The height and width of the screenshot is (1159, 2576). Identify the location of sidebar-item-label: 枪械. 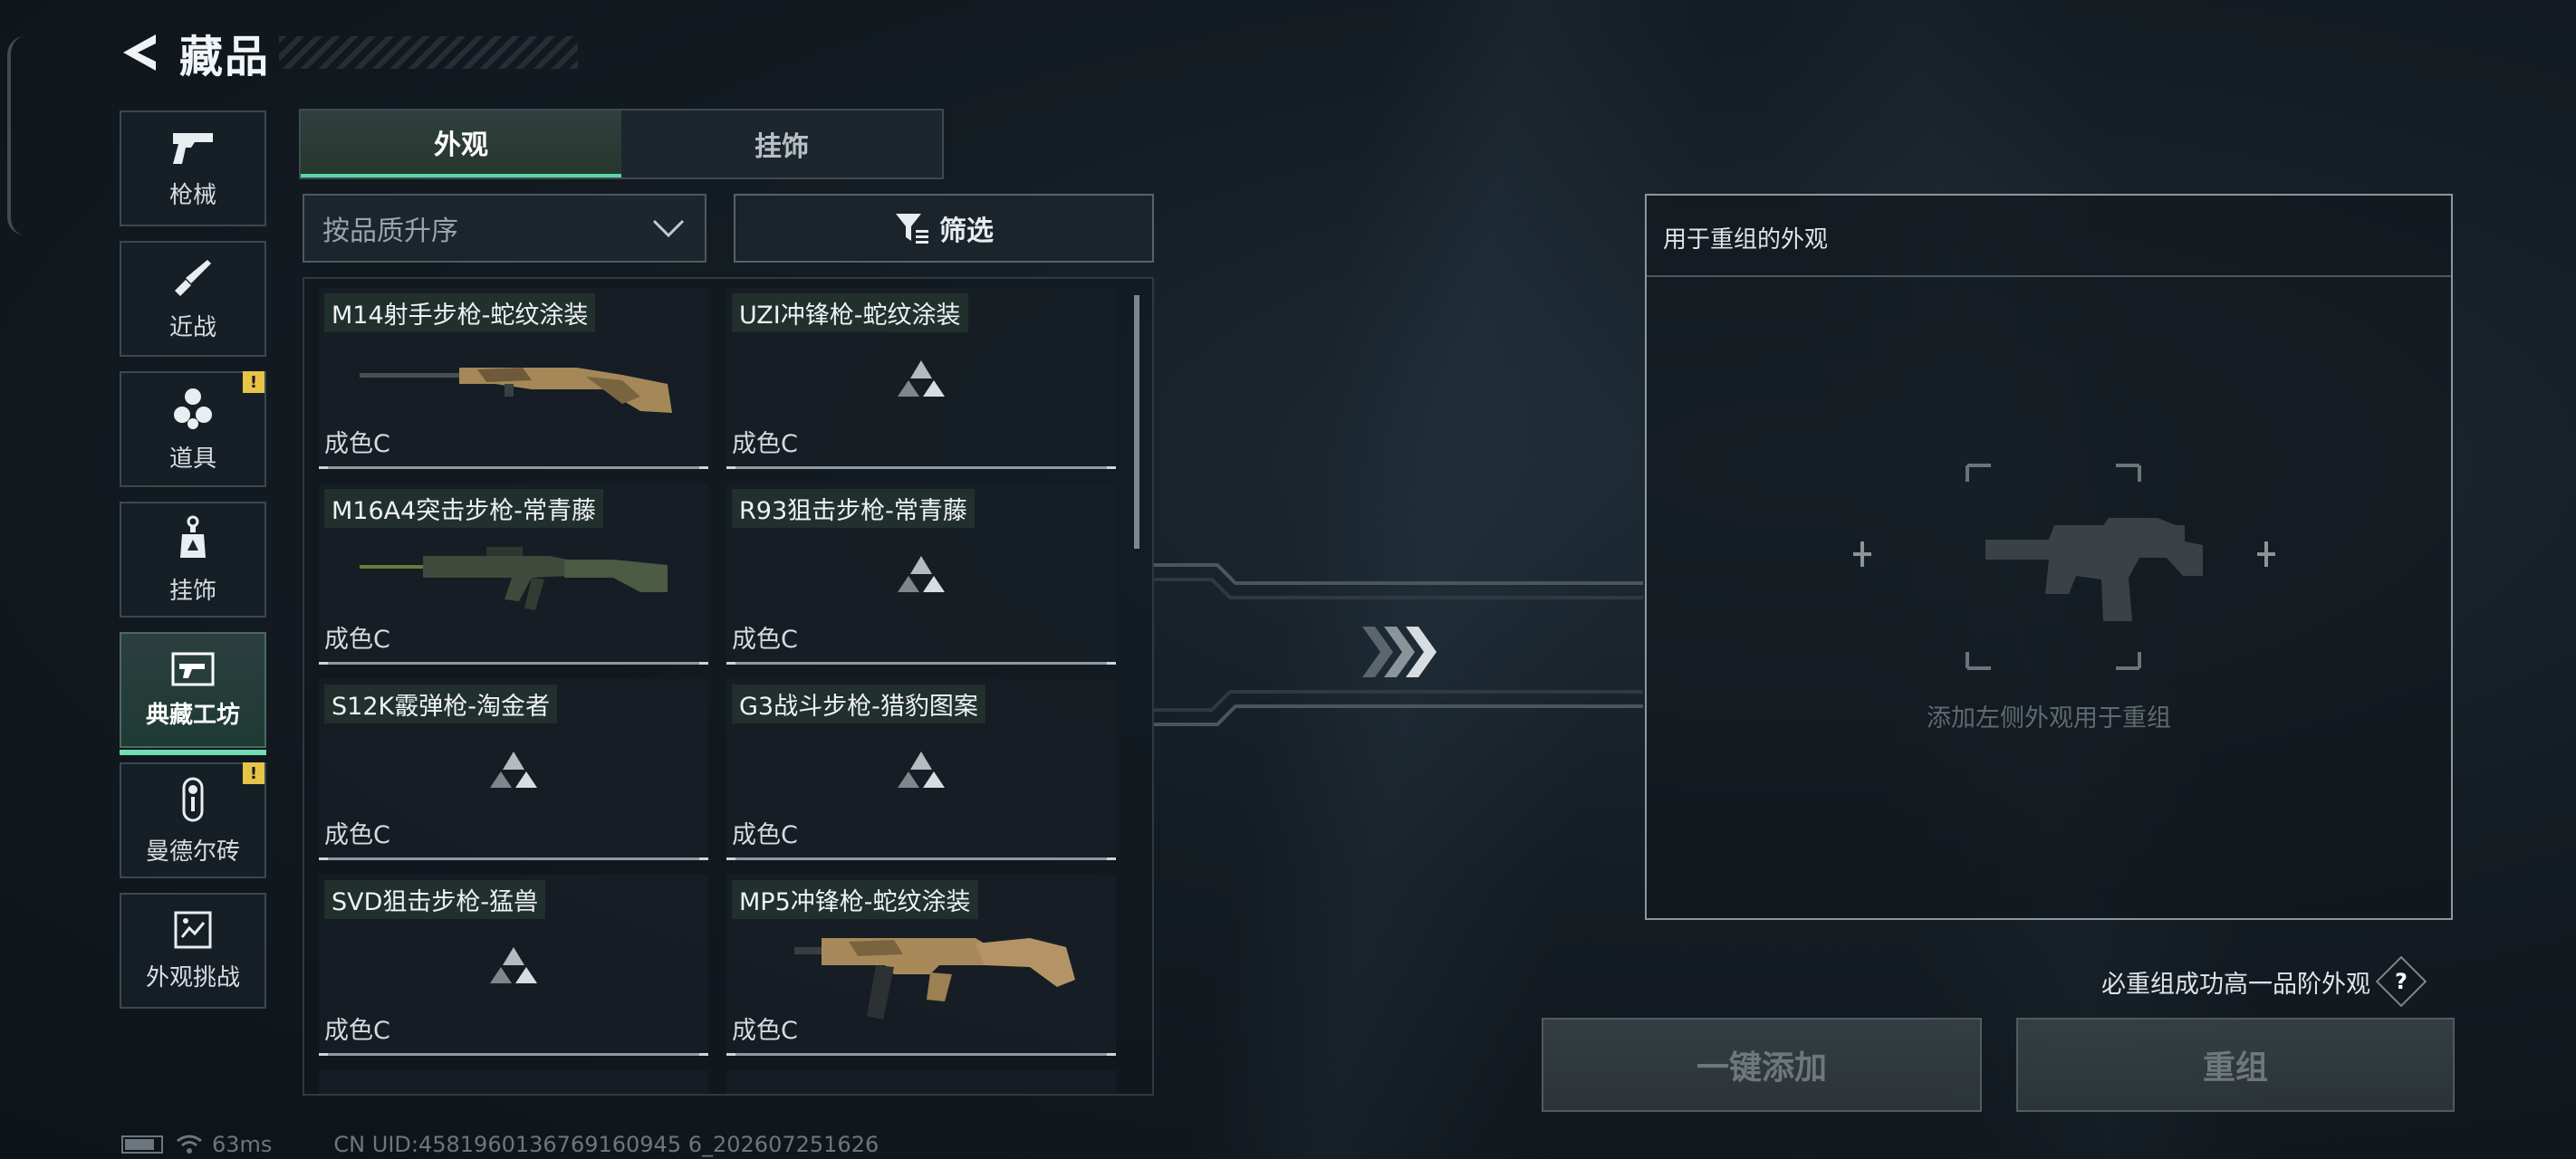
(192, 195).